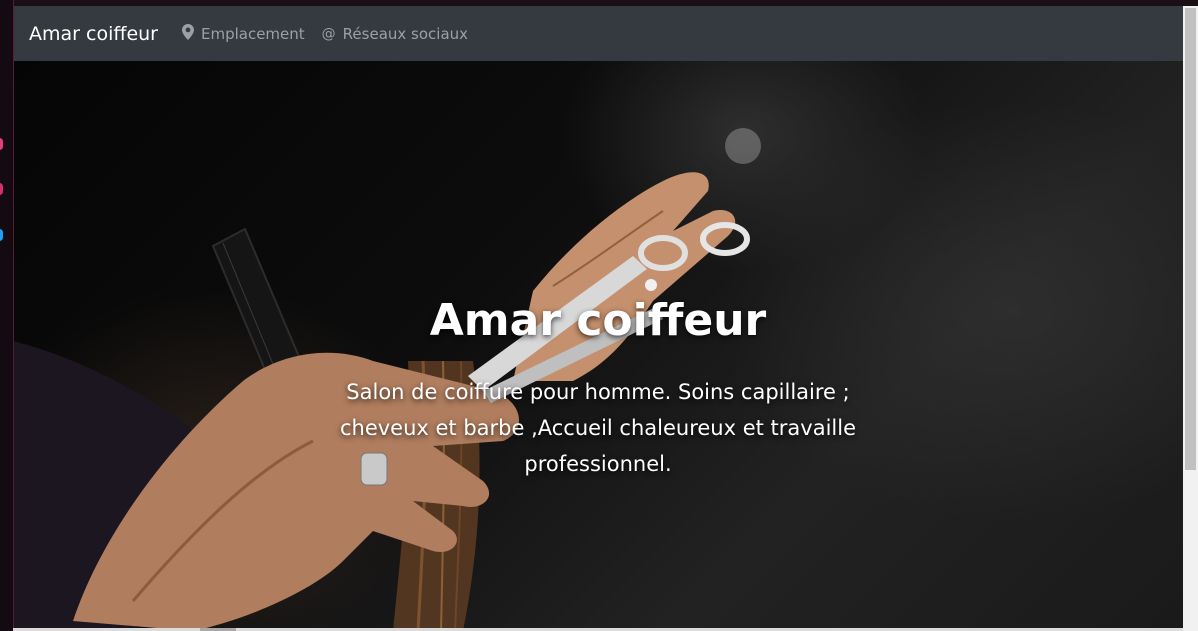  I want to click on nav-link-reseaux-sociaux: @ Réseaux sociaux, so click(395, 34).